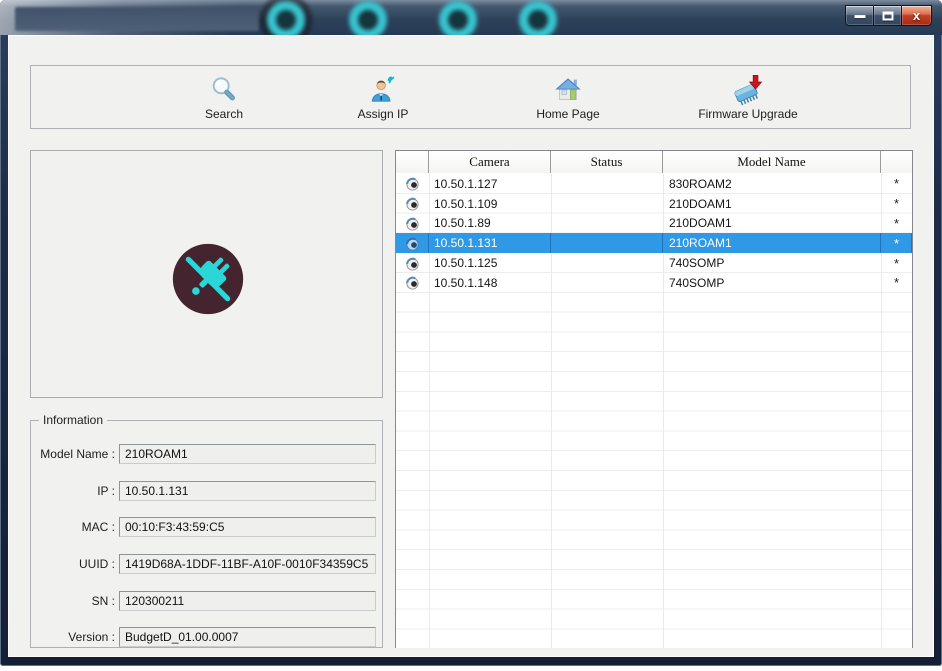 The height and width of the screenshot is (671, 942). What do you see at coordinates (466, 183) in the screenshot?
I see `camera-ip: 10.50.1.127` at bounding box center [466, 183].